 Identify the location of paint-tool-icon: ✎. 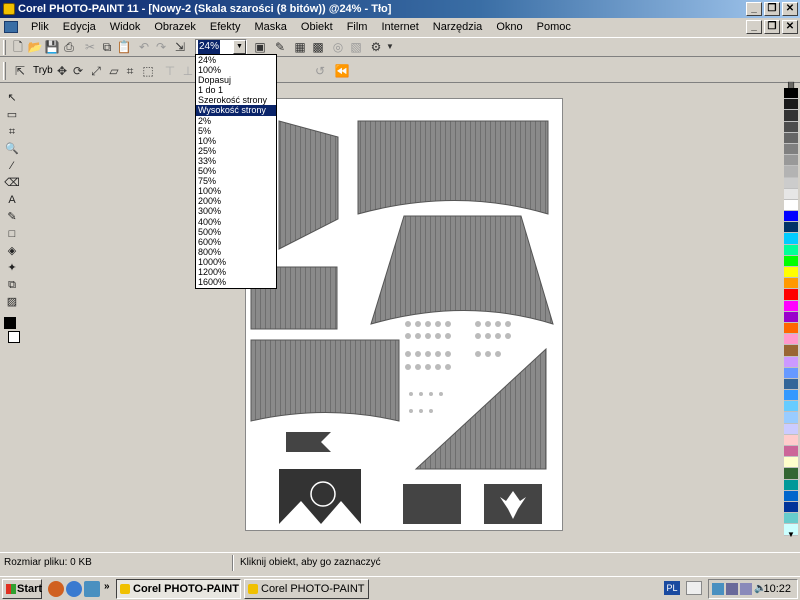
(12, 217).